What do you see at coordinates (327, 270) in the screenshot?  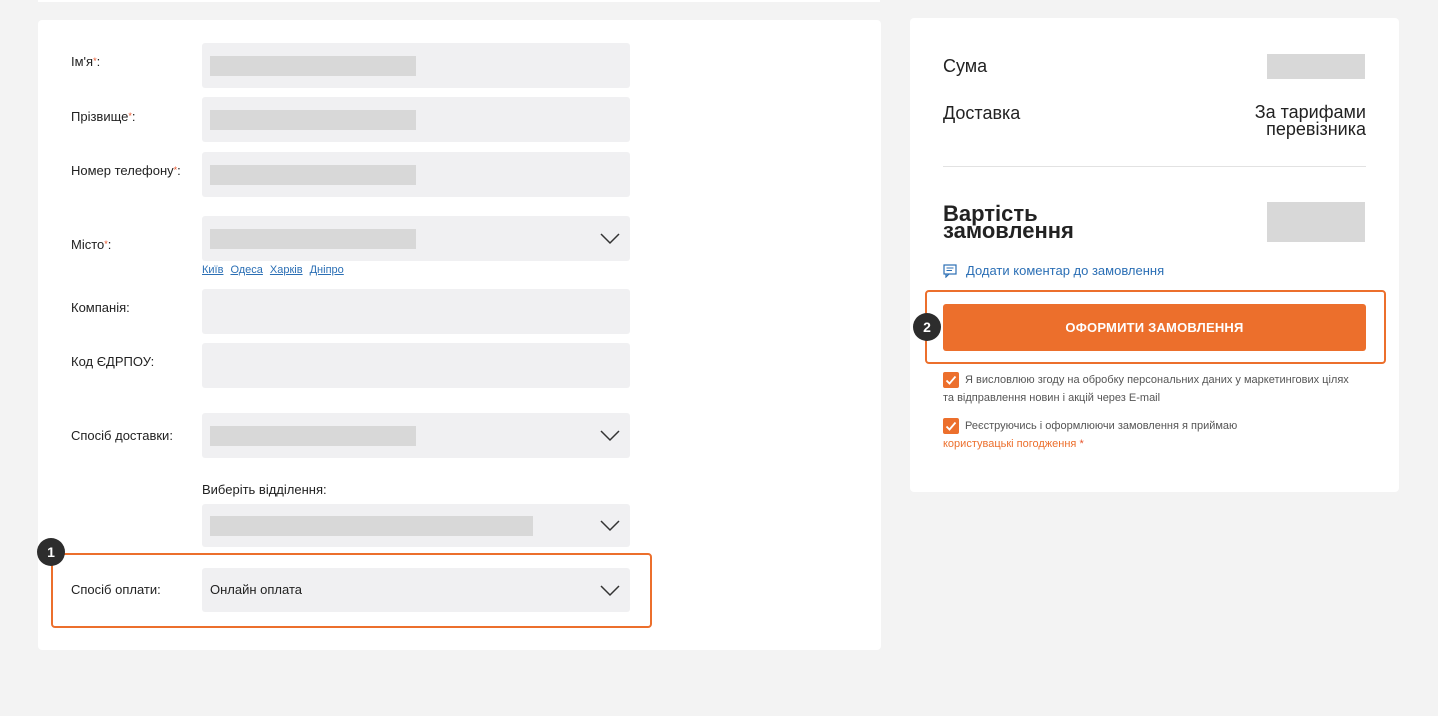 I see `city-link-dnipro: Дніпро` at bounding box center [327, 270].